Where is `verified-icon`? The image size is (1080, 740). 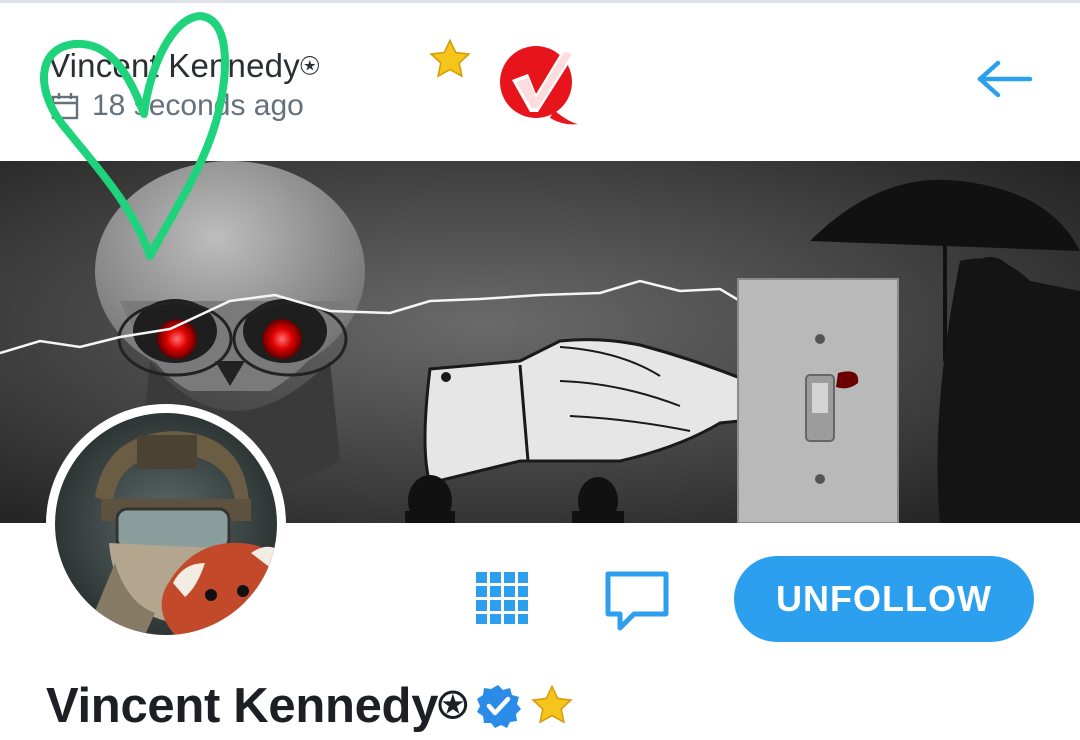 verified-icon is located at coordinates (499, 706).